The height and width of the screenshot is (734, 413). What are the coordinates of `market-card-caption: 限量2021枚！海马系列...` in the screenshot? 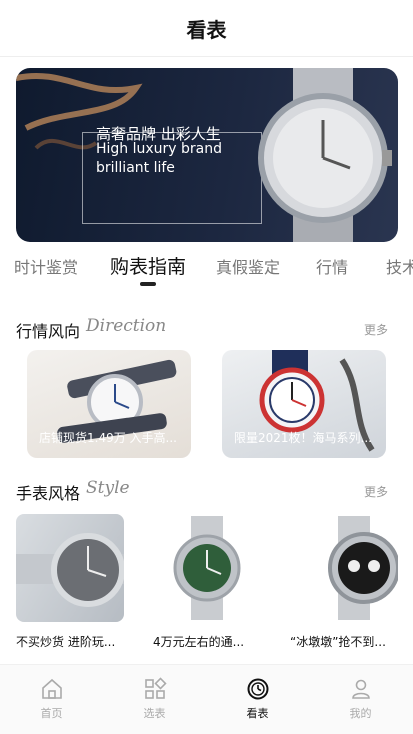 It's located at (303, 438).